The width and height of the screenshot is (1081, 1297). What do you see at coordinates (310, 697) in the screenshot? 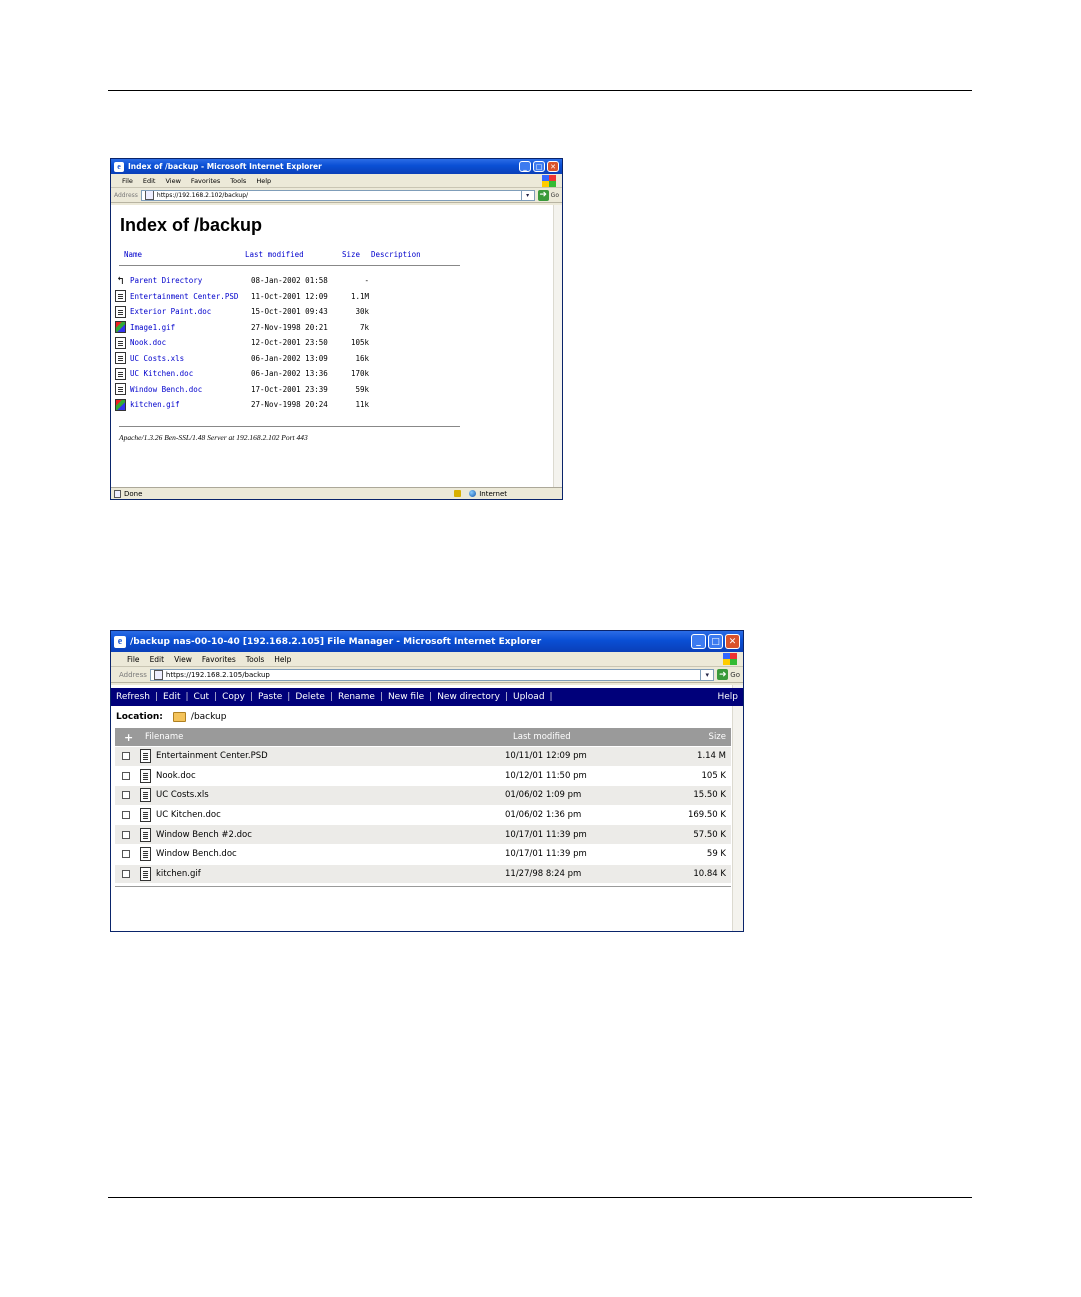
I see `delete-button: Delete` at bounding box center [310, 697].